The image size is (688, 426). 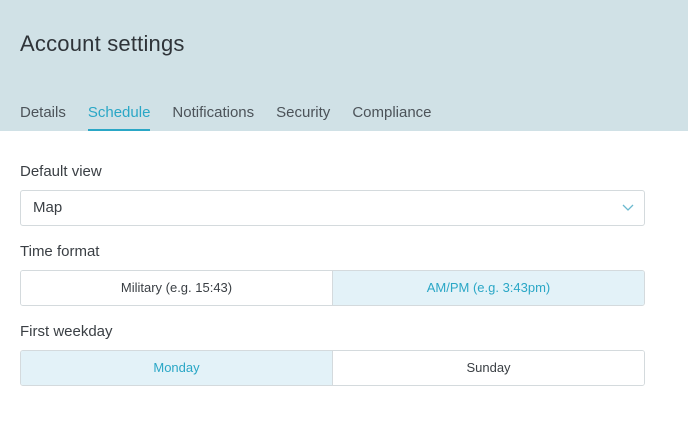 I want to click on time-format-label: Time format, so click(x=60, y=251).